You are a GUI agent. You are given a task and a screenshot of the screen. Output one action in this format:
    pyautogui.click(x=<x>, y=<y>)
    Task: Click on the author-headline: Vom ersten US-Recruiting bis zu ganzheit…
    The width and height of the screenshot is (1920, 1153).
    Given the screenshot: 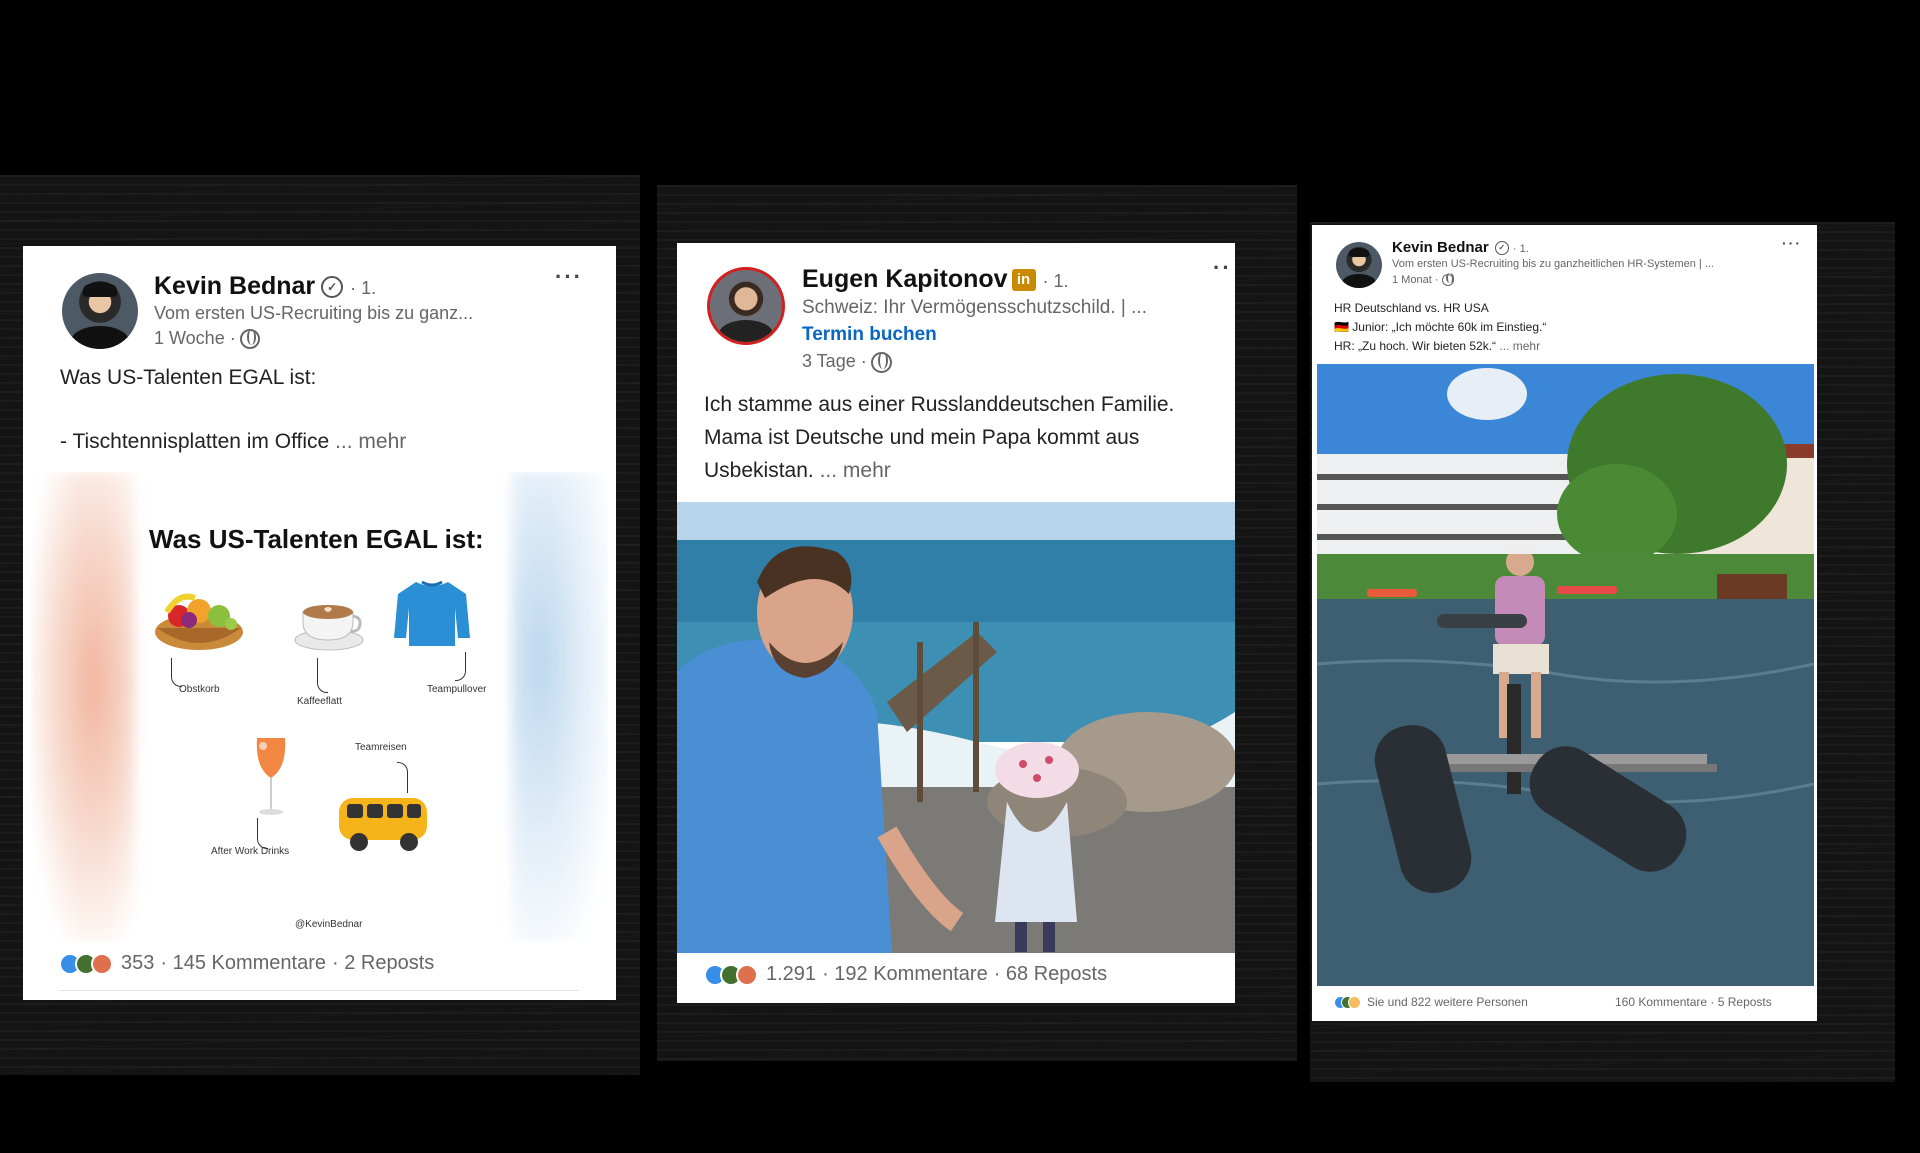 What is the action you would take?
    pyautogui.click(x=1553, y=264)
    